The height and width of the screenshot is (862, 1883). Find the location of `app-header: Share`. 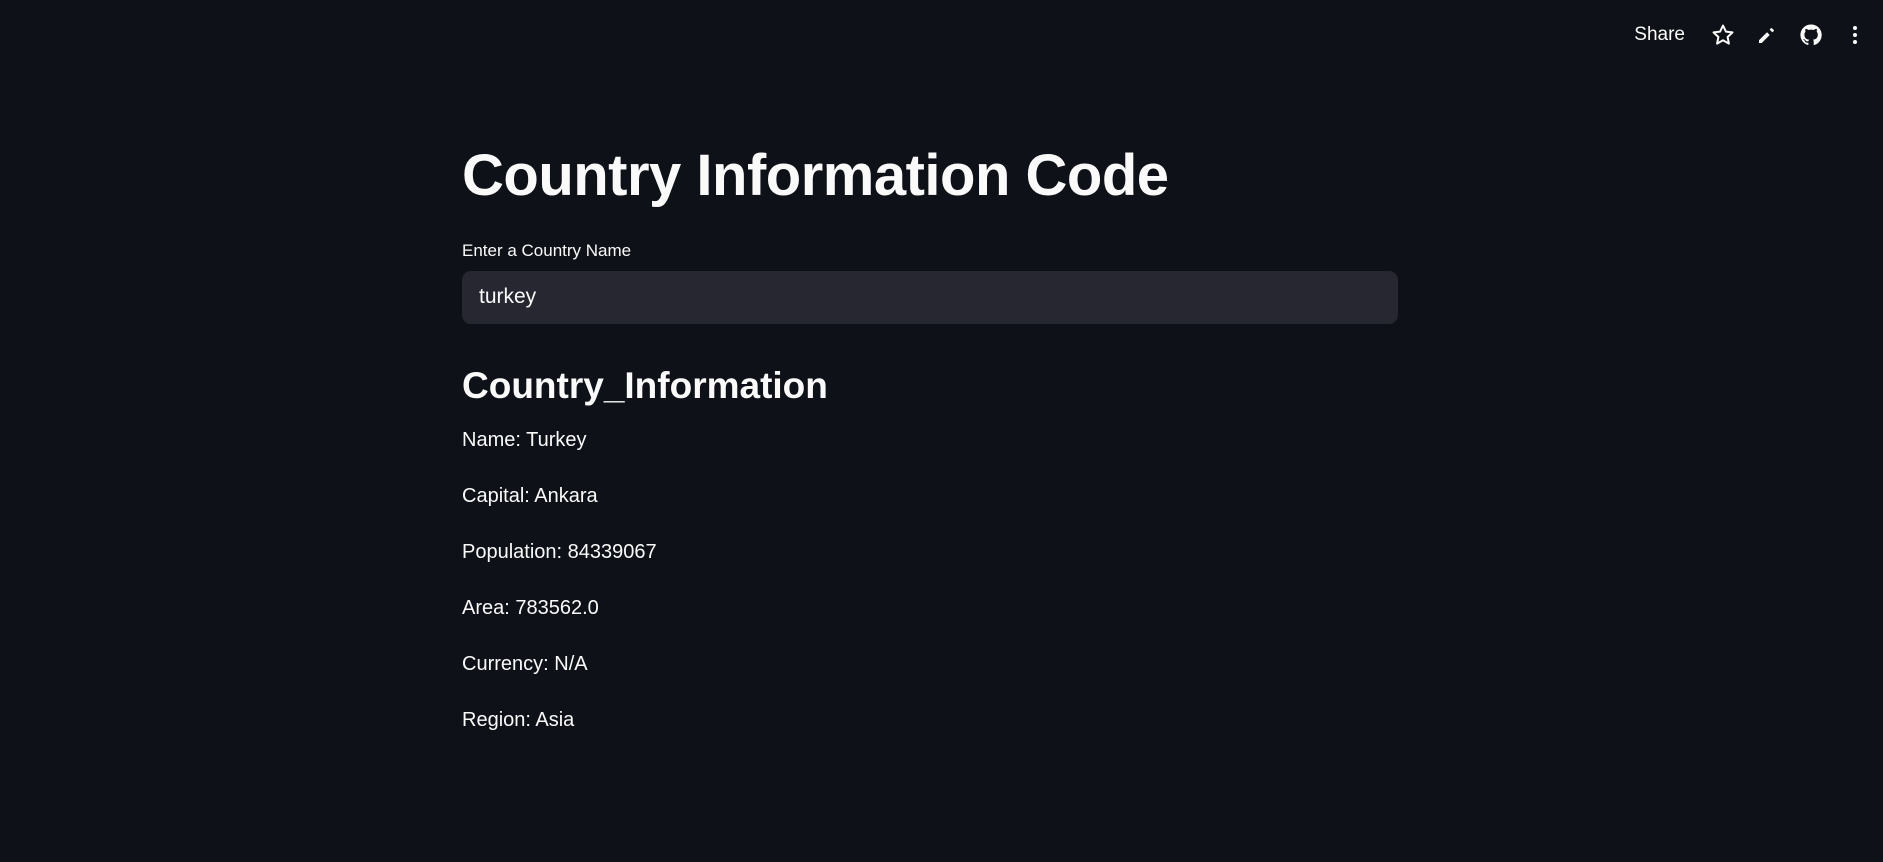

app-header: Share is located at coordinates (1748, 35).